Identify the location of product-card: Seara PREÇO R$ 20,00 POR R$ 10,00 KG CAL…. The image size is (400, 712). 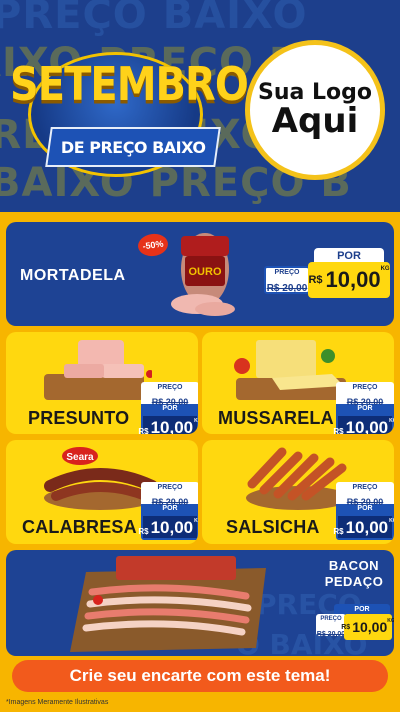
(102, 492).